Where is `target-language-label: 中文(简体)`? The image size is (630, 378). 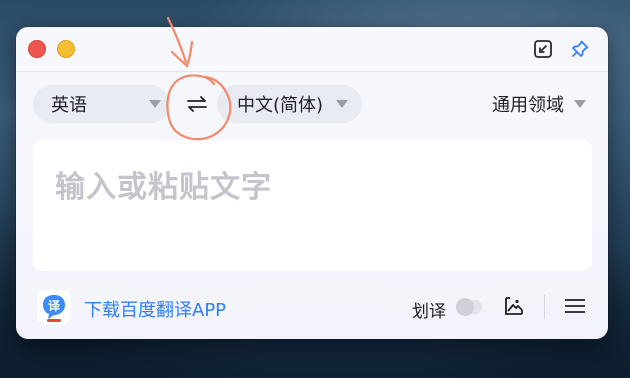 target-language-label: 中文(简体) is located at coordinates (280, 105).